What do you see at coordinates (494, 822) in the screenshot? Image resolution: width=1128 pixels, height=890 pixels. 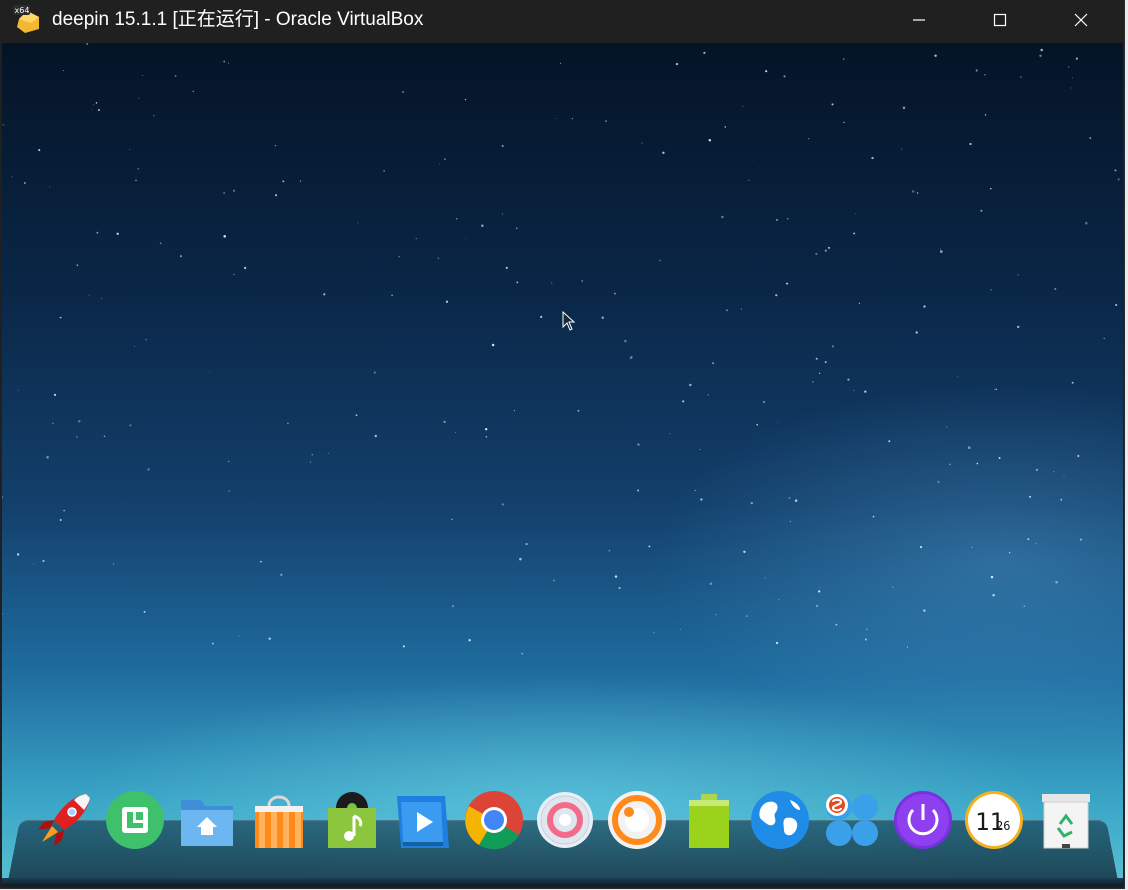 I see `chrome-browser-icon` at bounding box center [494, 822].